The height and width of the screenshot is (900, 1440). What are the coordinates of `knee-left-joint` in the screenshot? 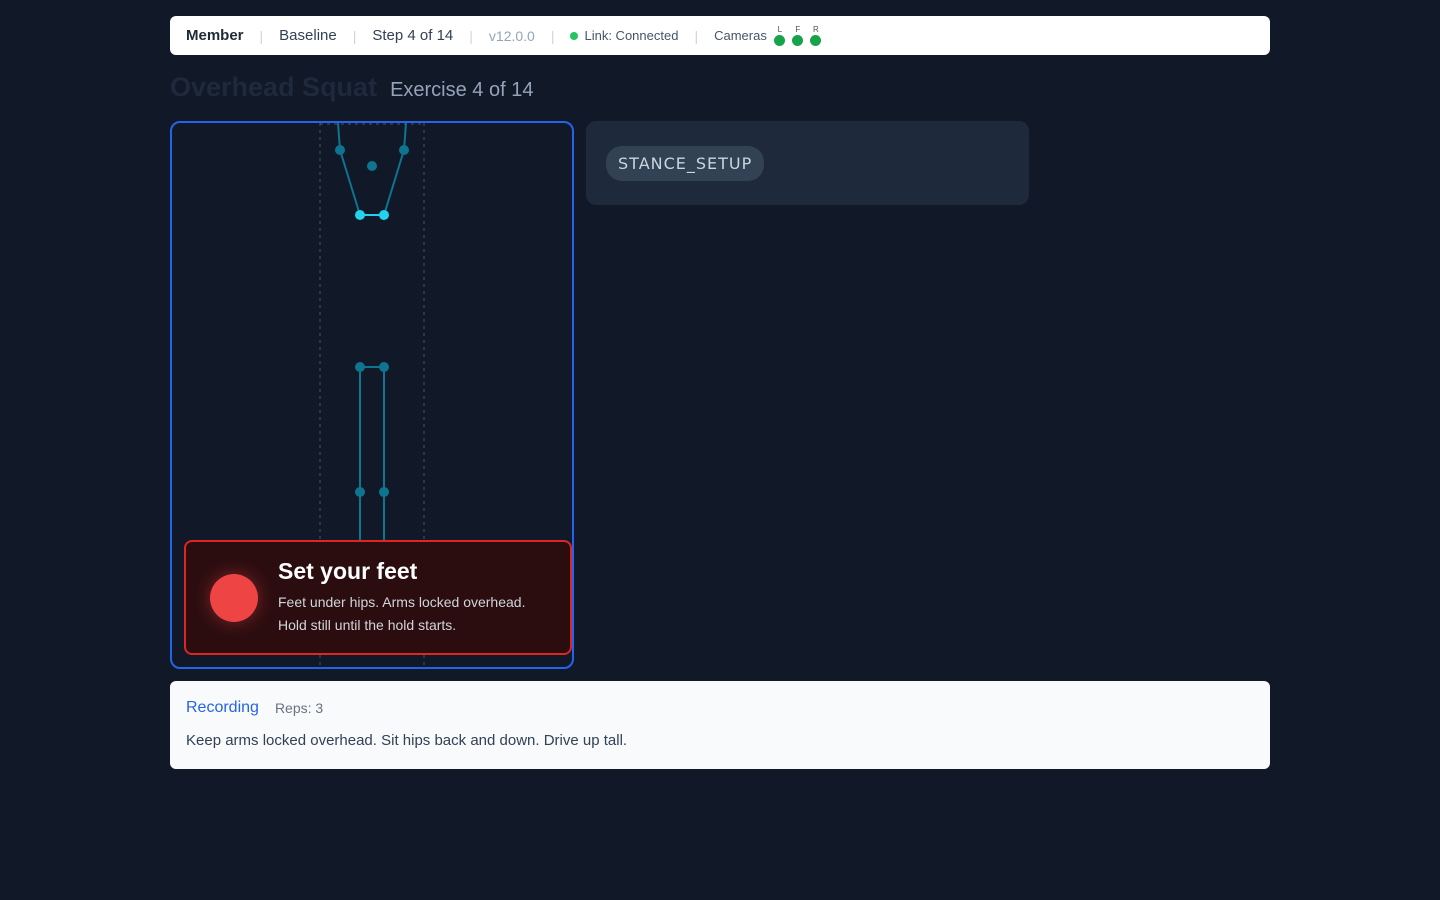 It's located at (360, 492).